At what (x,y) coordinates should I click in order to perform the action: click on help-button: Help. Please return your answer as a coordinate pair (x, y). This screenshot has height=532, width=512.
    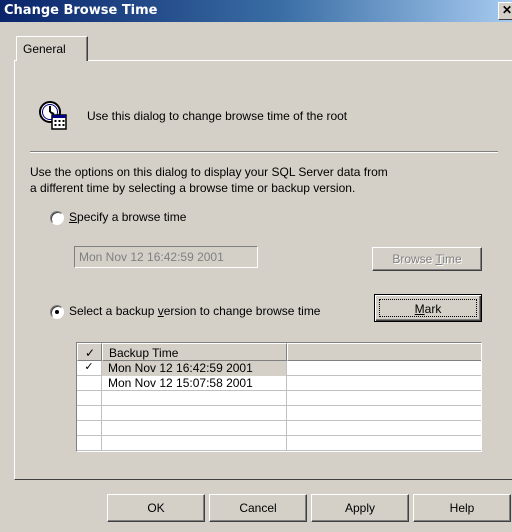
    Looking at the image, I should click on (462, 508).